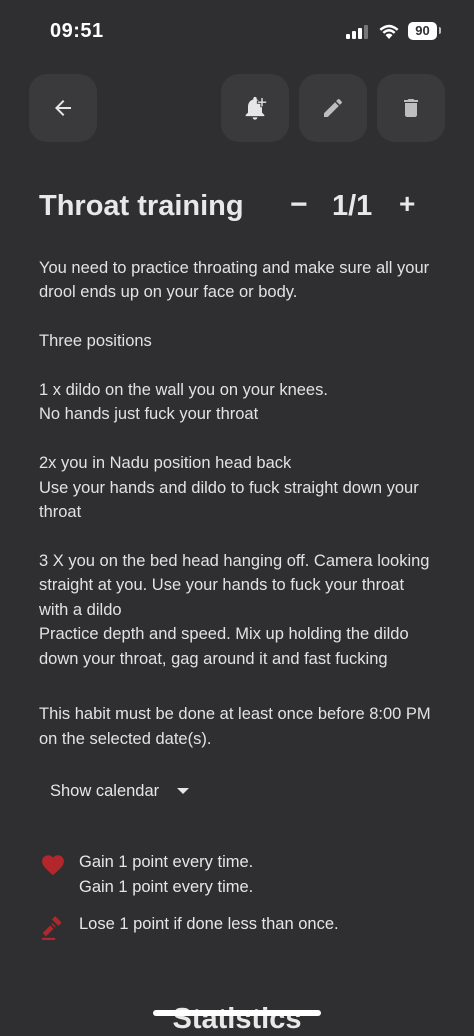  I want to click on battery-indicator: 90, so click(422, 31).